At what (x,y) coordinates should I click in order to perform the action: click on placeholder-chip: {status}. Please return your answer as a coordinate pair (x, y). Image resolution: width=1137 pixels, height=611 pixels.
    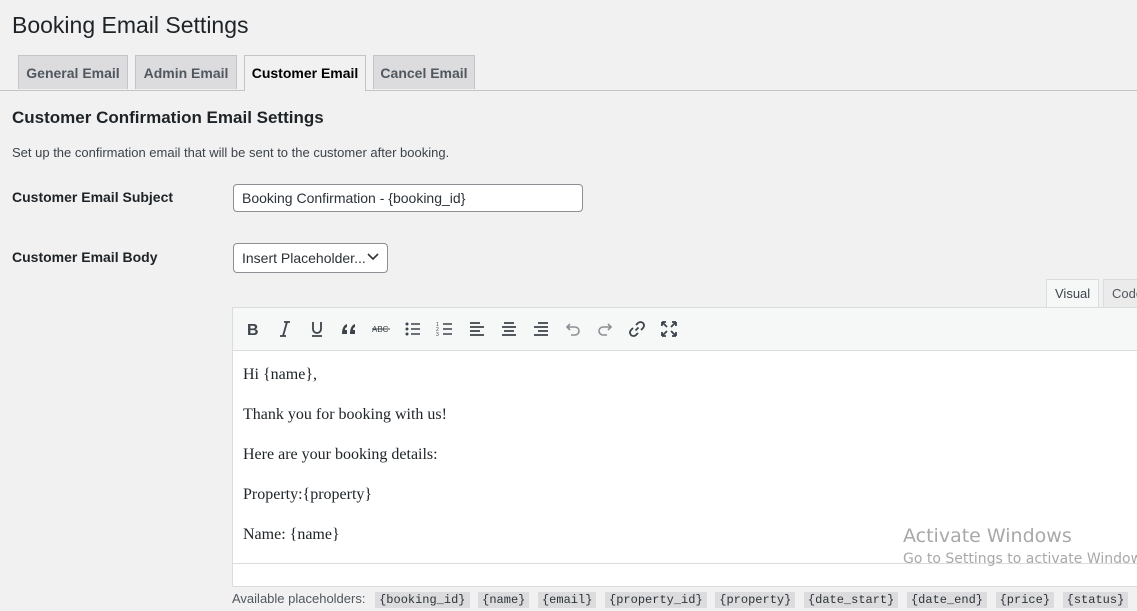
    Looking at the image, I should click on (1095, 600).